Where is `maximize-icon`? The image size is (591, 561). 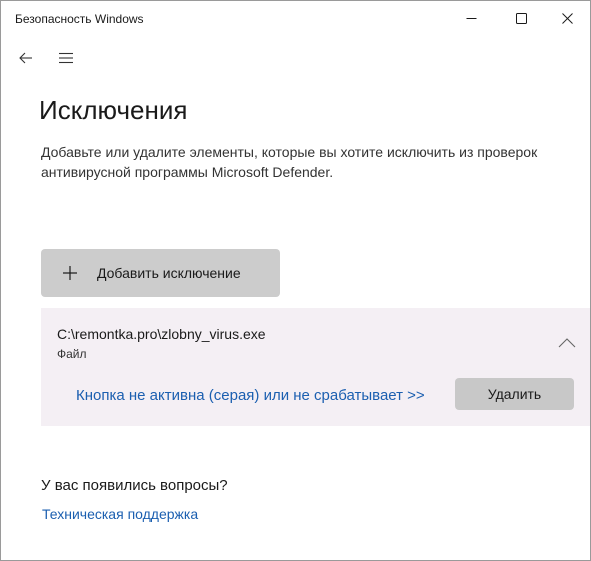 maximize-icon is located at coordinates (521, 18).